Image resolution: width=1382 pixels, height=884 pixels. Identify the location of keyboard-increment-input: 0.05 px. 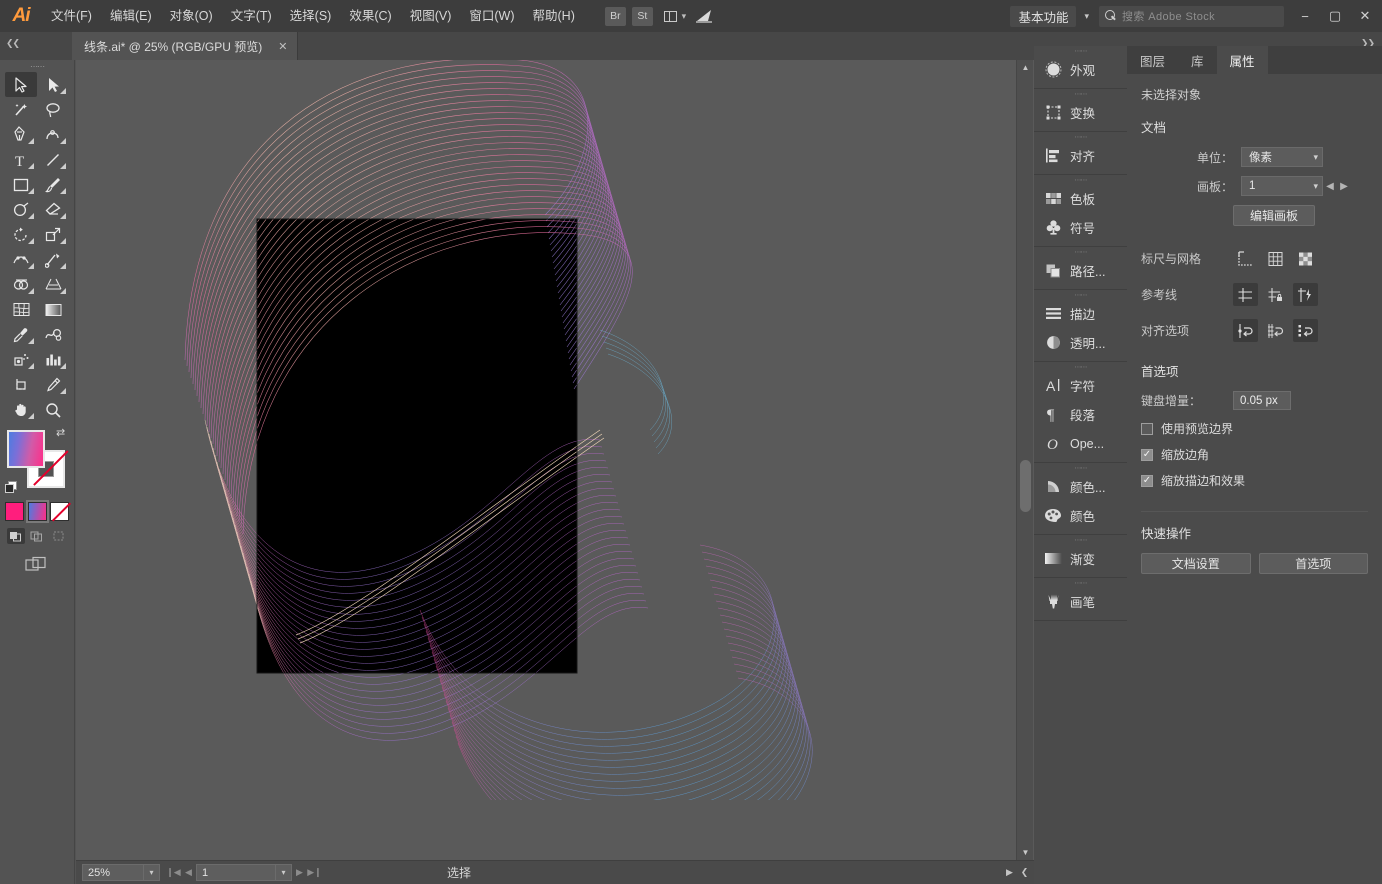
(1262, 400).